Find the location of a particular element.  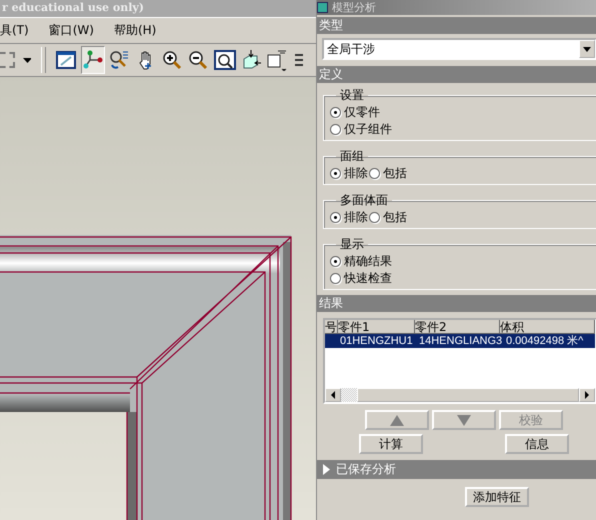

add-feature-button: 添加特征 is located at coordinates (497, 497).